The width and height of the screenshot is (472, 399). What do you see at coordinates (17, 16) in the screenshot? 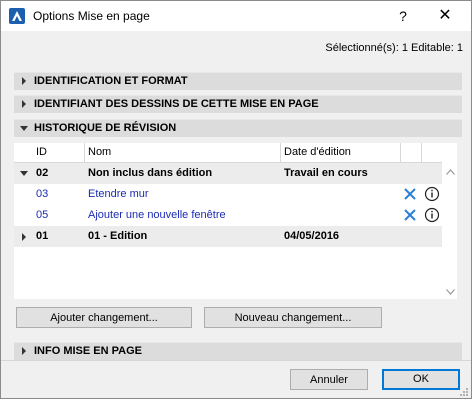
I see `archicad-app-icon` at bounding box center [17, 16].